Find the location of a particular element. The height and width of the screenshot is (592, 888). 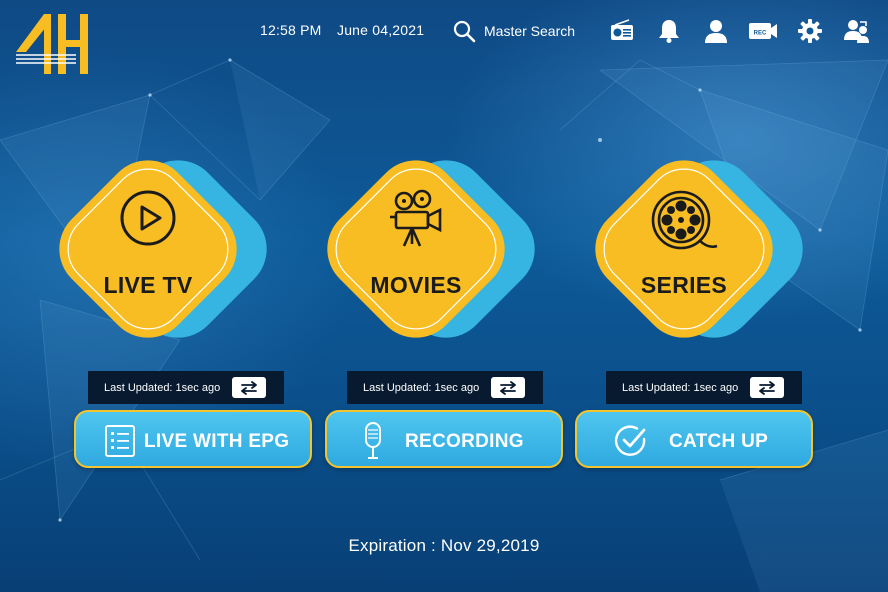

play-icon is located at coordinates (148, 218).